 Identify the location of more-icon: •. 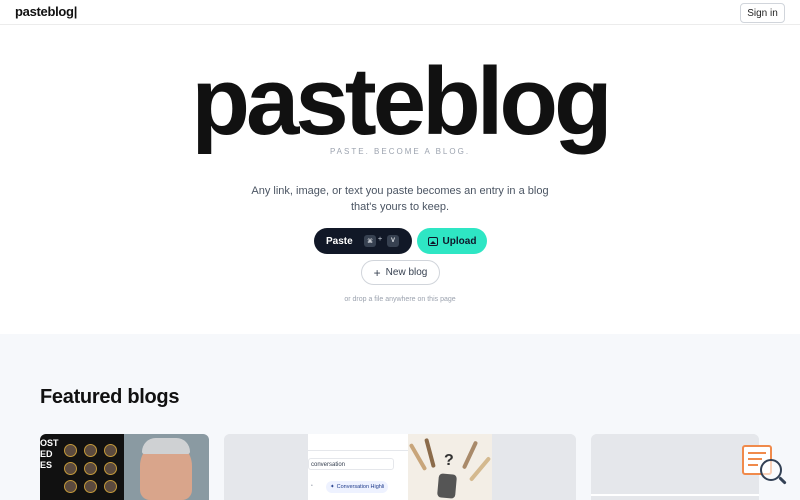
(312, 486).